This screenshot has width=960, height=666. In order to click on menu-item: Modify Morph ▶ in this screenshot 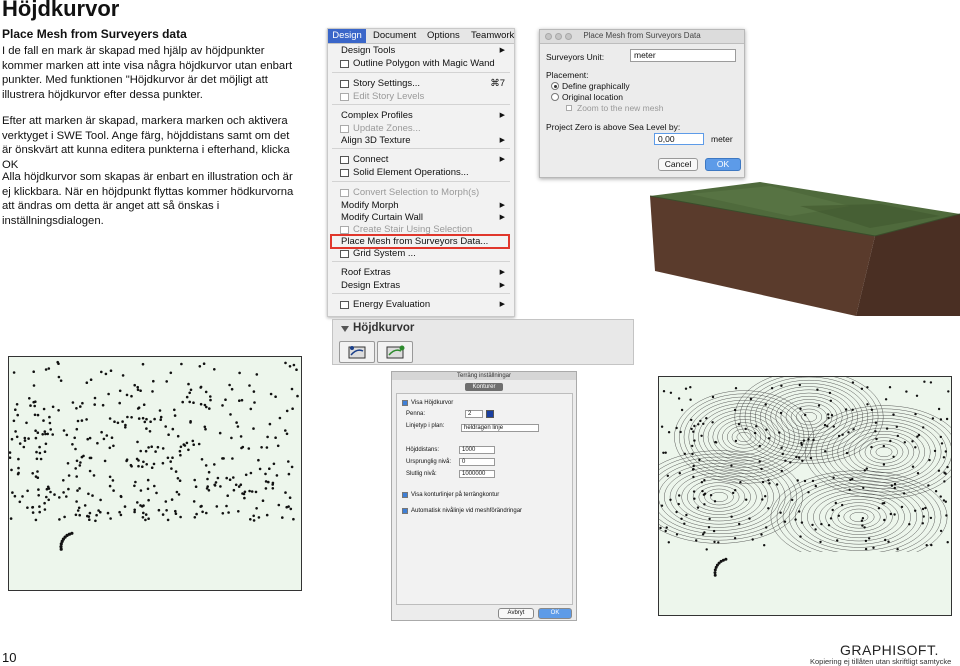, I will do `click(421, 206)`.